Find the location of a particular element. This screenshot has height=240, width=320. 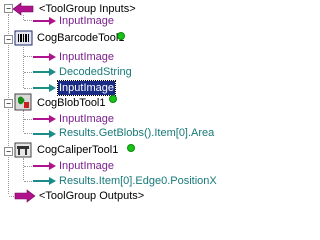

collapse-toggle-blob: − is located at coordinates (8, 103).